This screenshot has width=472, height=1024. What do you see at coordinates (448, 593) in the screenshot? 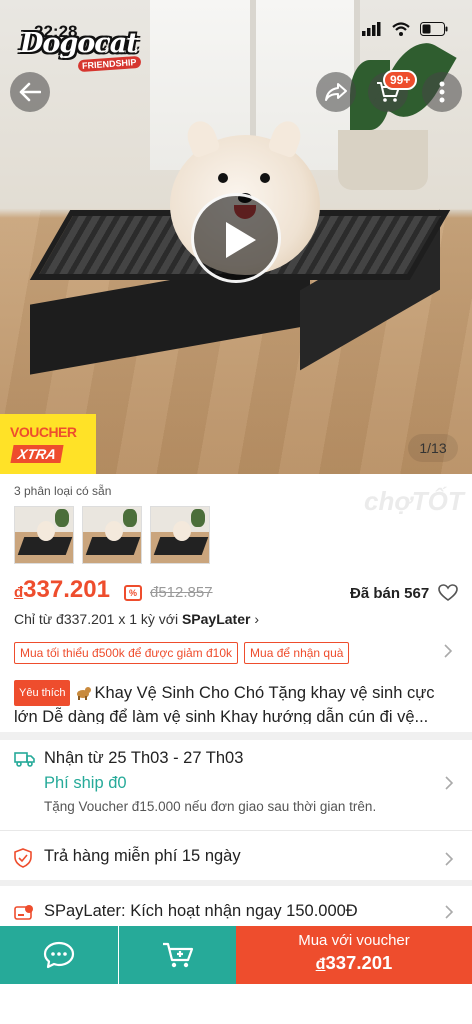
I see `heart-icon` at bounding box center [448, 593].